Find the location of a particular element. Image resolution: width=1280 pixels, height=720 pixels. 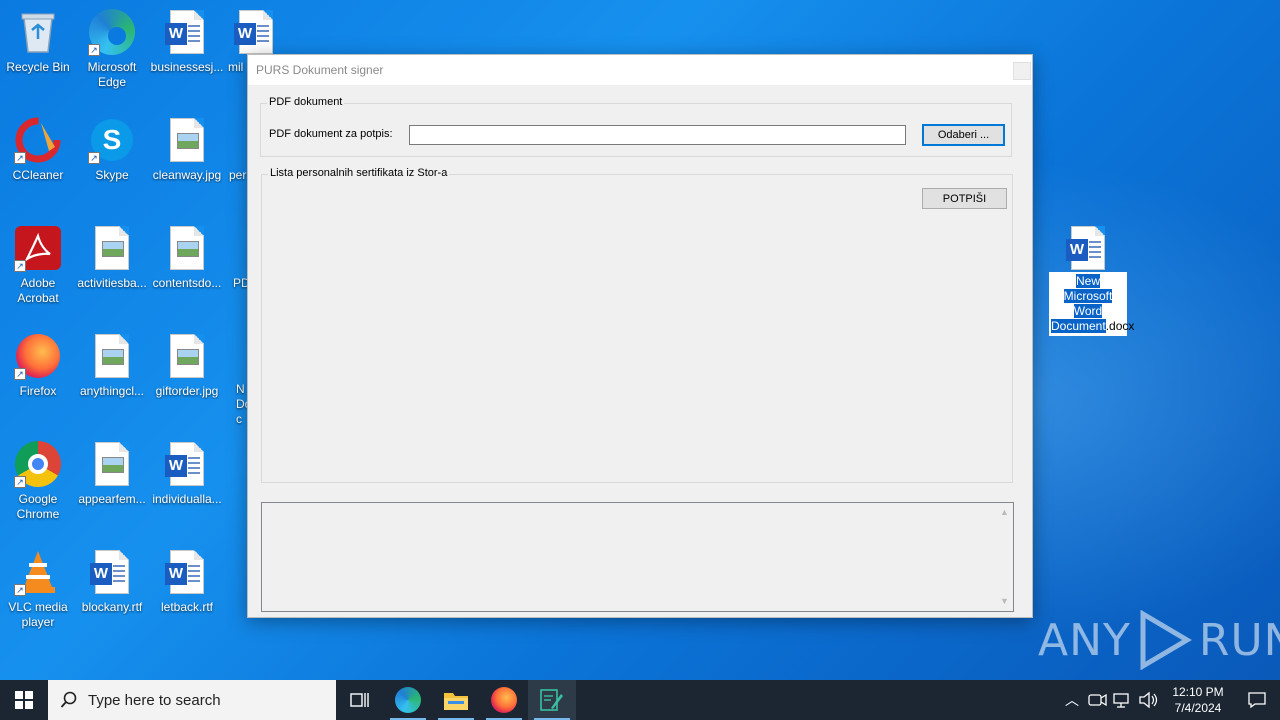

window-titlebar: PURS Dokument signer is located at coordinates (640, 70).